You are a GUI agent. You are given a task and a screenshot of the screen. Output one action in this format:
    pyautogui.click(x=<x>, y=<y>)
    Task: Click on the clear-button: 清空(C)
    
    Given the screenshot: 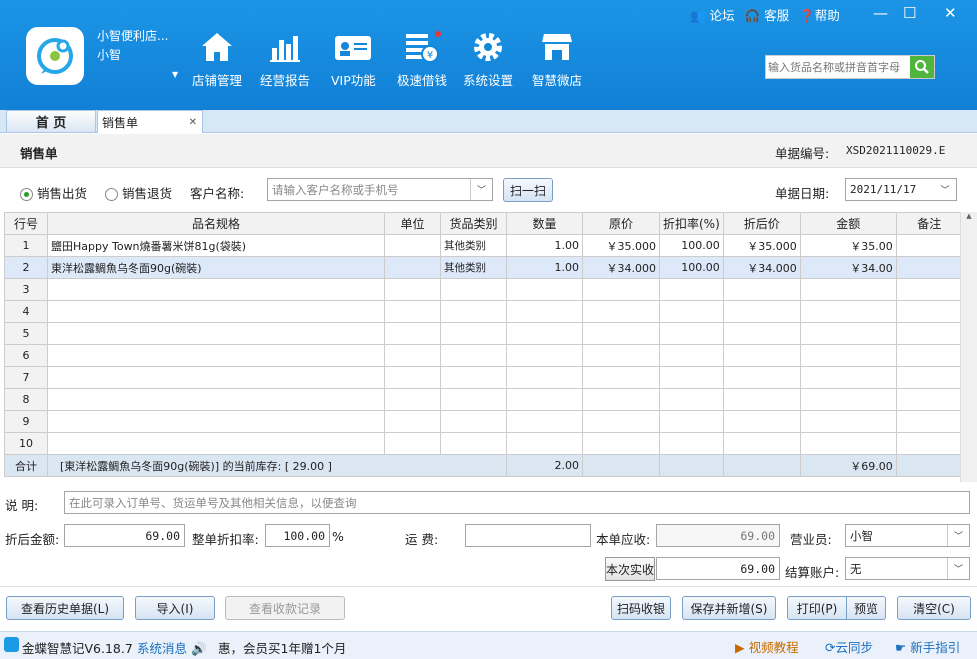 What is the action you would take?
    pyautogui.click(x=934, y=608)
    